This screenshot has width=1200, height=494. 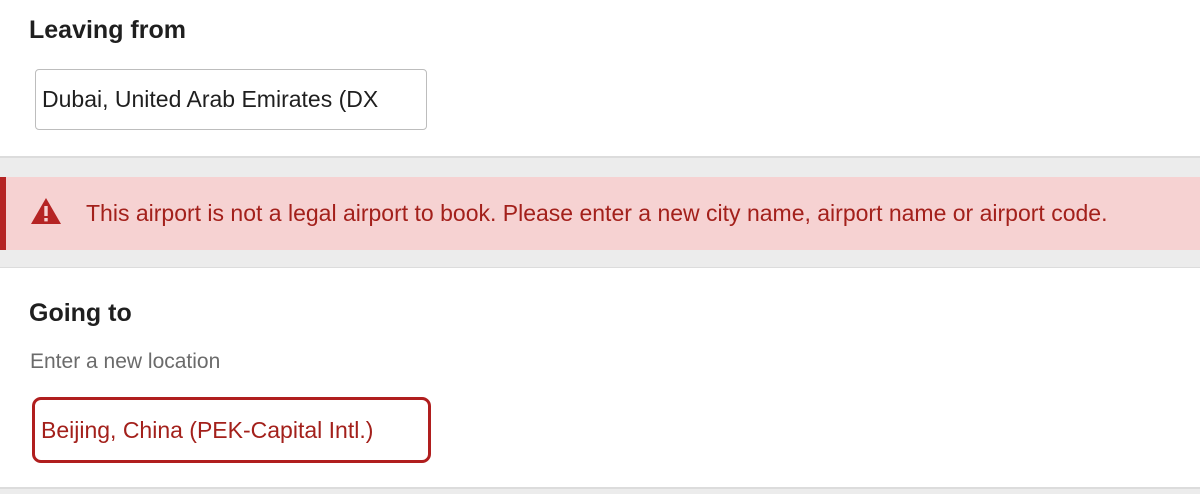 I want to click on leaving-from-input: Dubai, United Arab Emirates (DX, so click(x=231, y=99).